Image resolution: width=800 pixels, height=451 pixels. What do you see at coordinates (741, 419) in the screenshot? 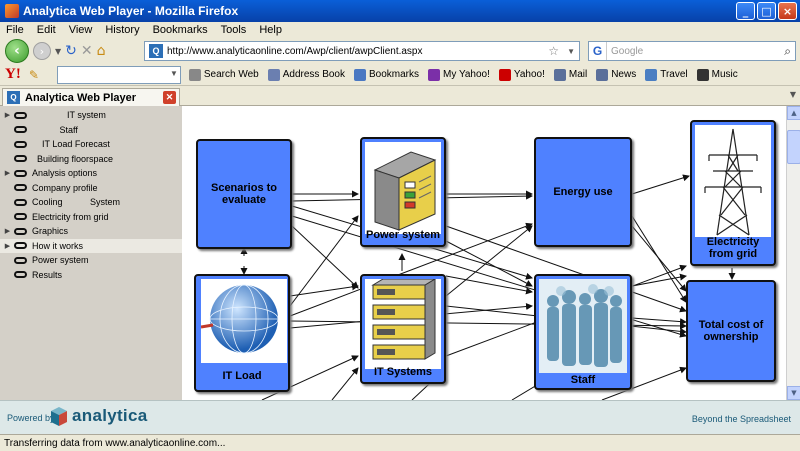
I see `tagline: Beyond the Spreadsheet` at bounding box center [741, 419].